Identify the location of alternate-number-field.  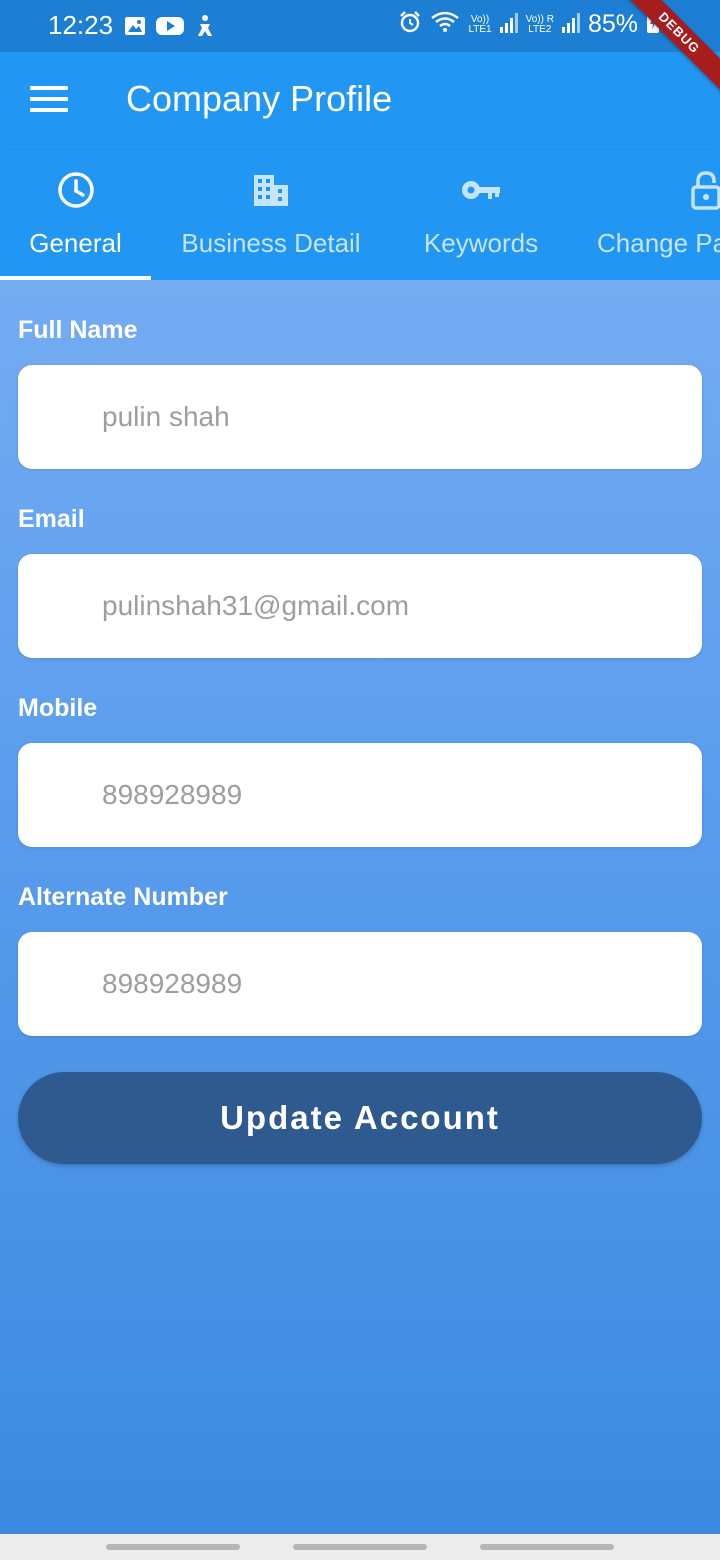
(392, 984).